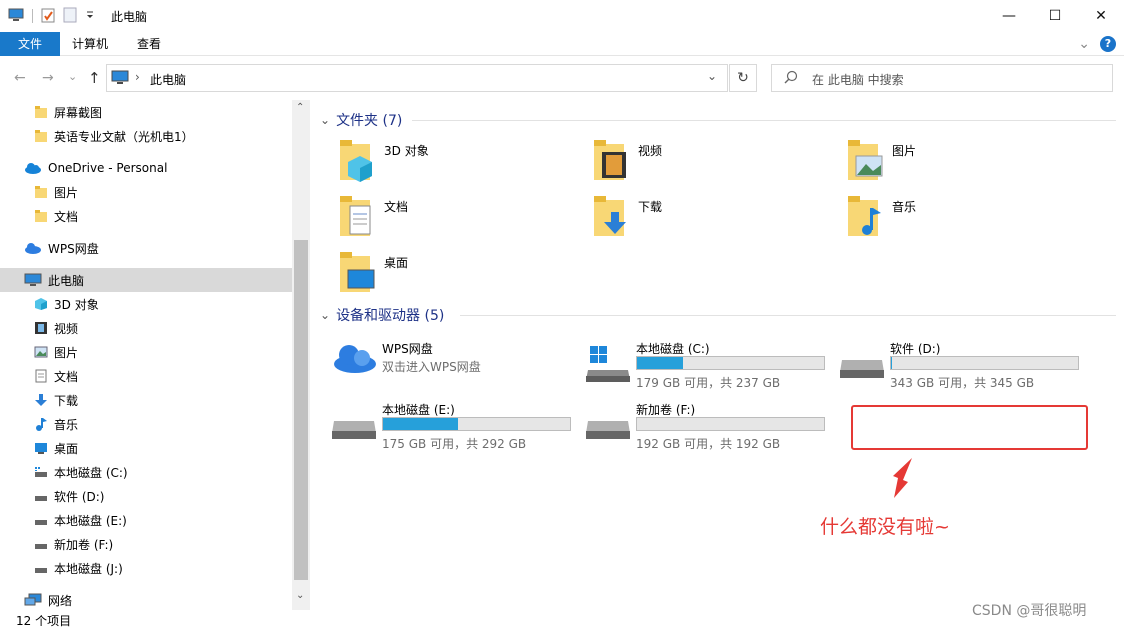 The width and height of the screenshot is (1124, 628). What do you see at coordinates (168, 79) in the screenshot?
I see `breadcrumb-this-pc: 此电脑` at bounding box center [168, 79].